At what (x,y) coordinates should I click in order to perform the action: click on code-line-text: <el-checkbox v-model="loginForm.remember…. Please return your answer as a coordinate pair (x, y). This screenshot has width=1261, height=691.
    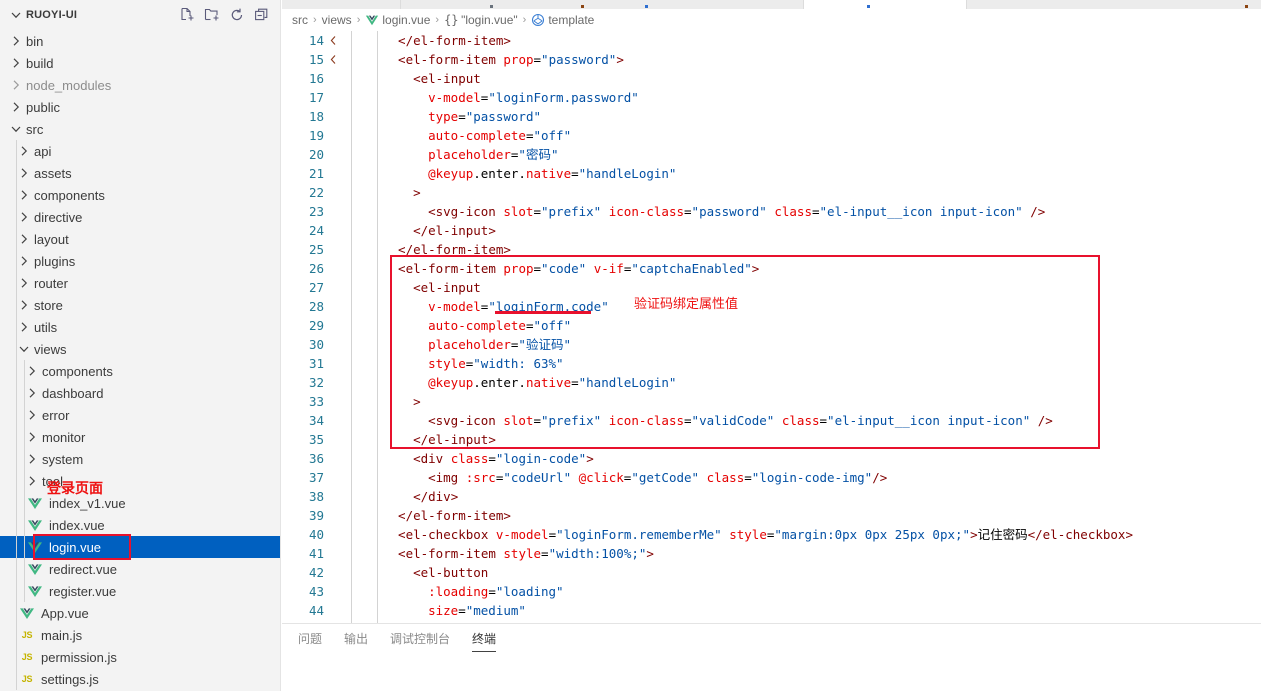
    Looking at the image, I should click on (765, 534).